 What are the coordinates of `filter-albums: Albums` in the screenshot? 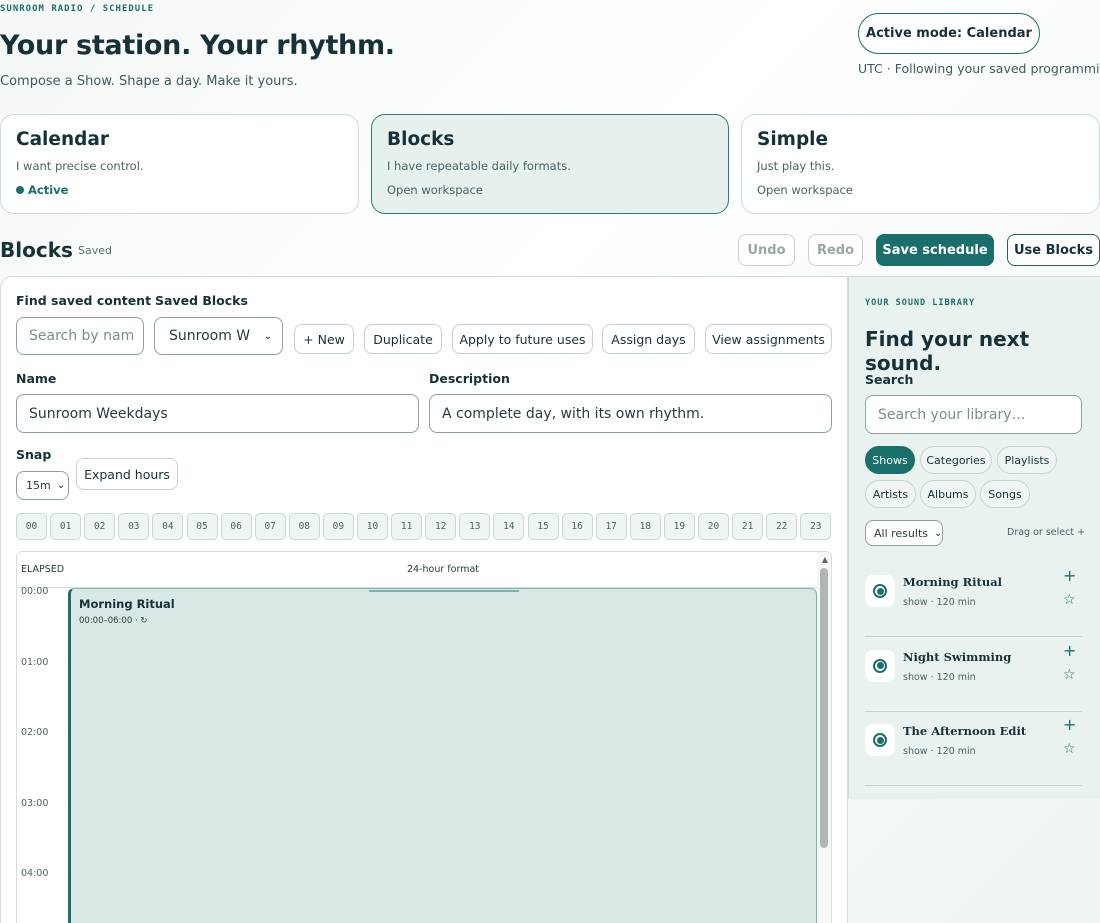 It's located at (948, 494).